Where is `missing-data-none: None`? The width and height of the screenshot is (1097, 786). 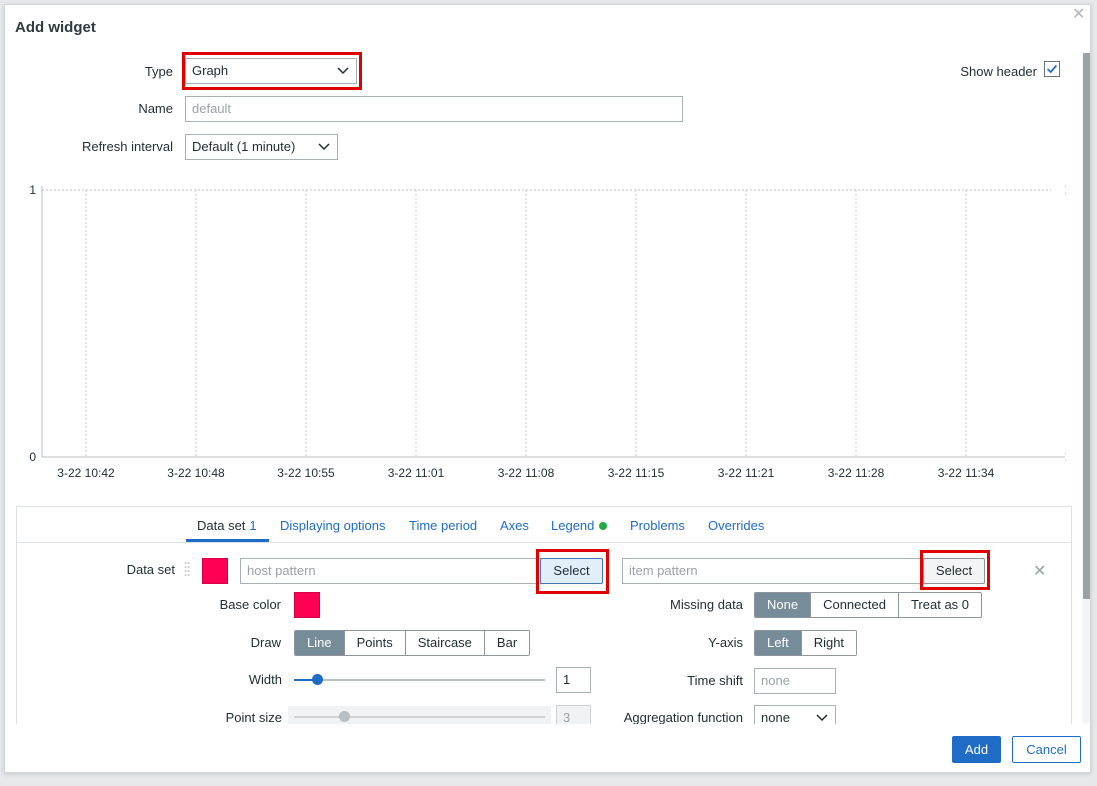
missing-data-none: None is located at coordinates (783, 605).